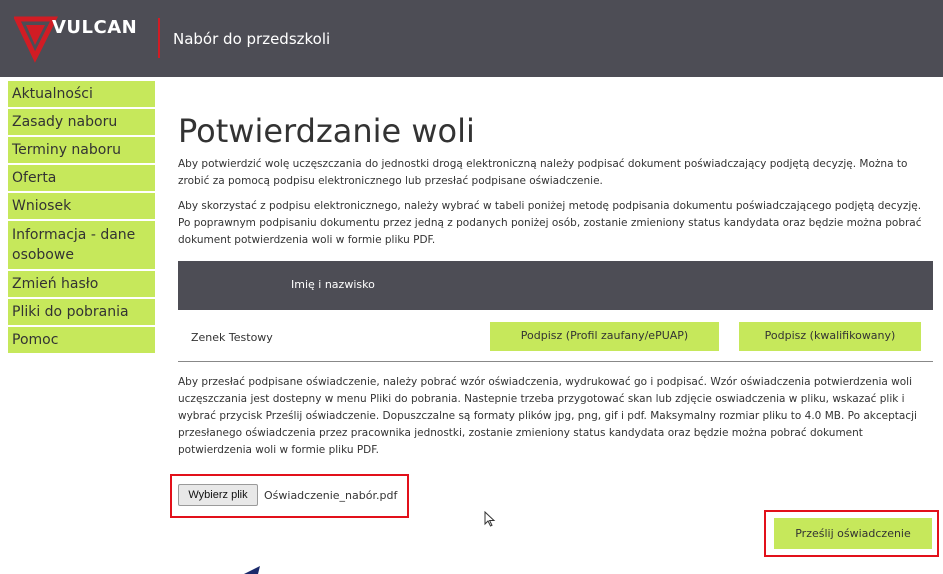  Describe the element at coordinates (604, 336) in the screenshot. I see `sign-profile-button: Podpisz (Profil zaufany/ePUAP)` at that location.